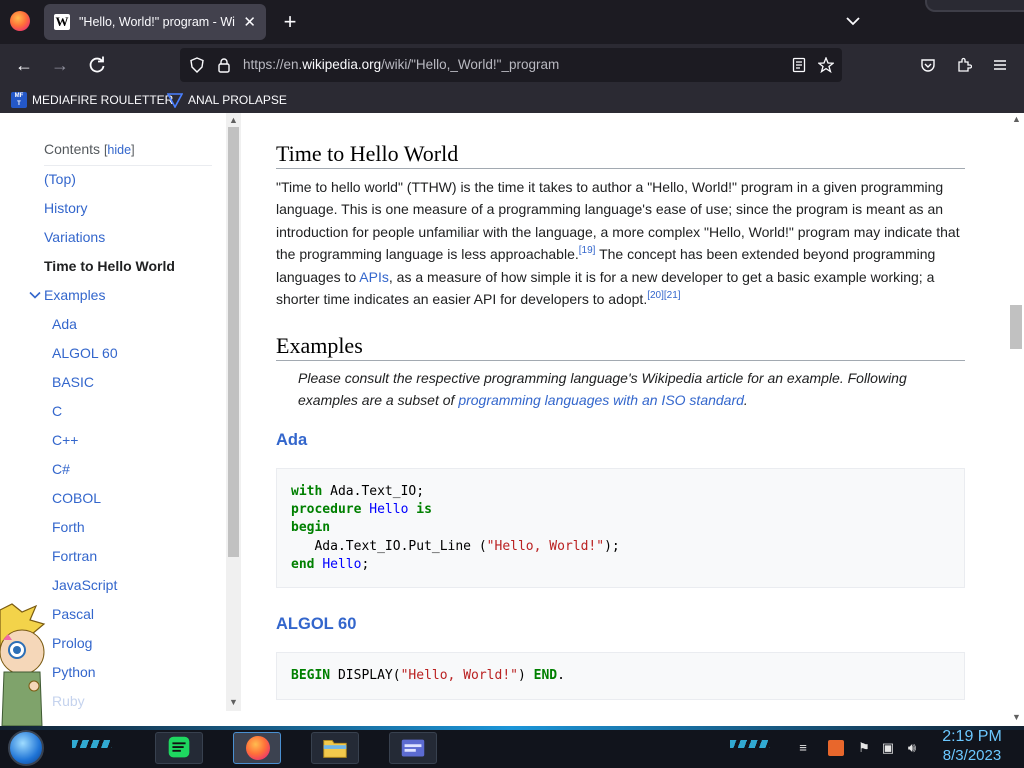  What do you see at coordinates (273, 64) in the screenshot?
I see `url-prefix: https://en.` at bounding box center [273, 64].